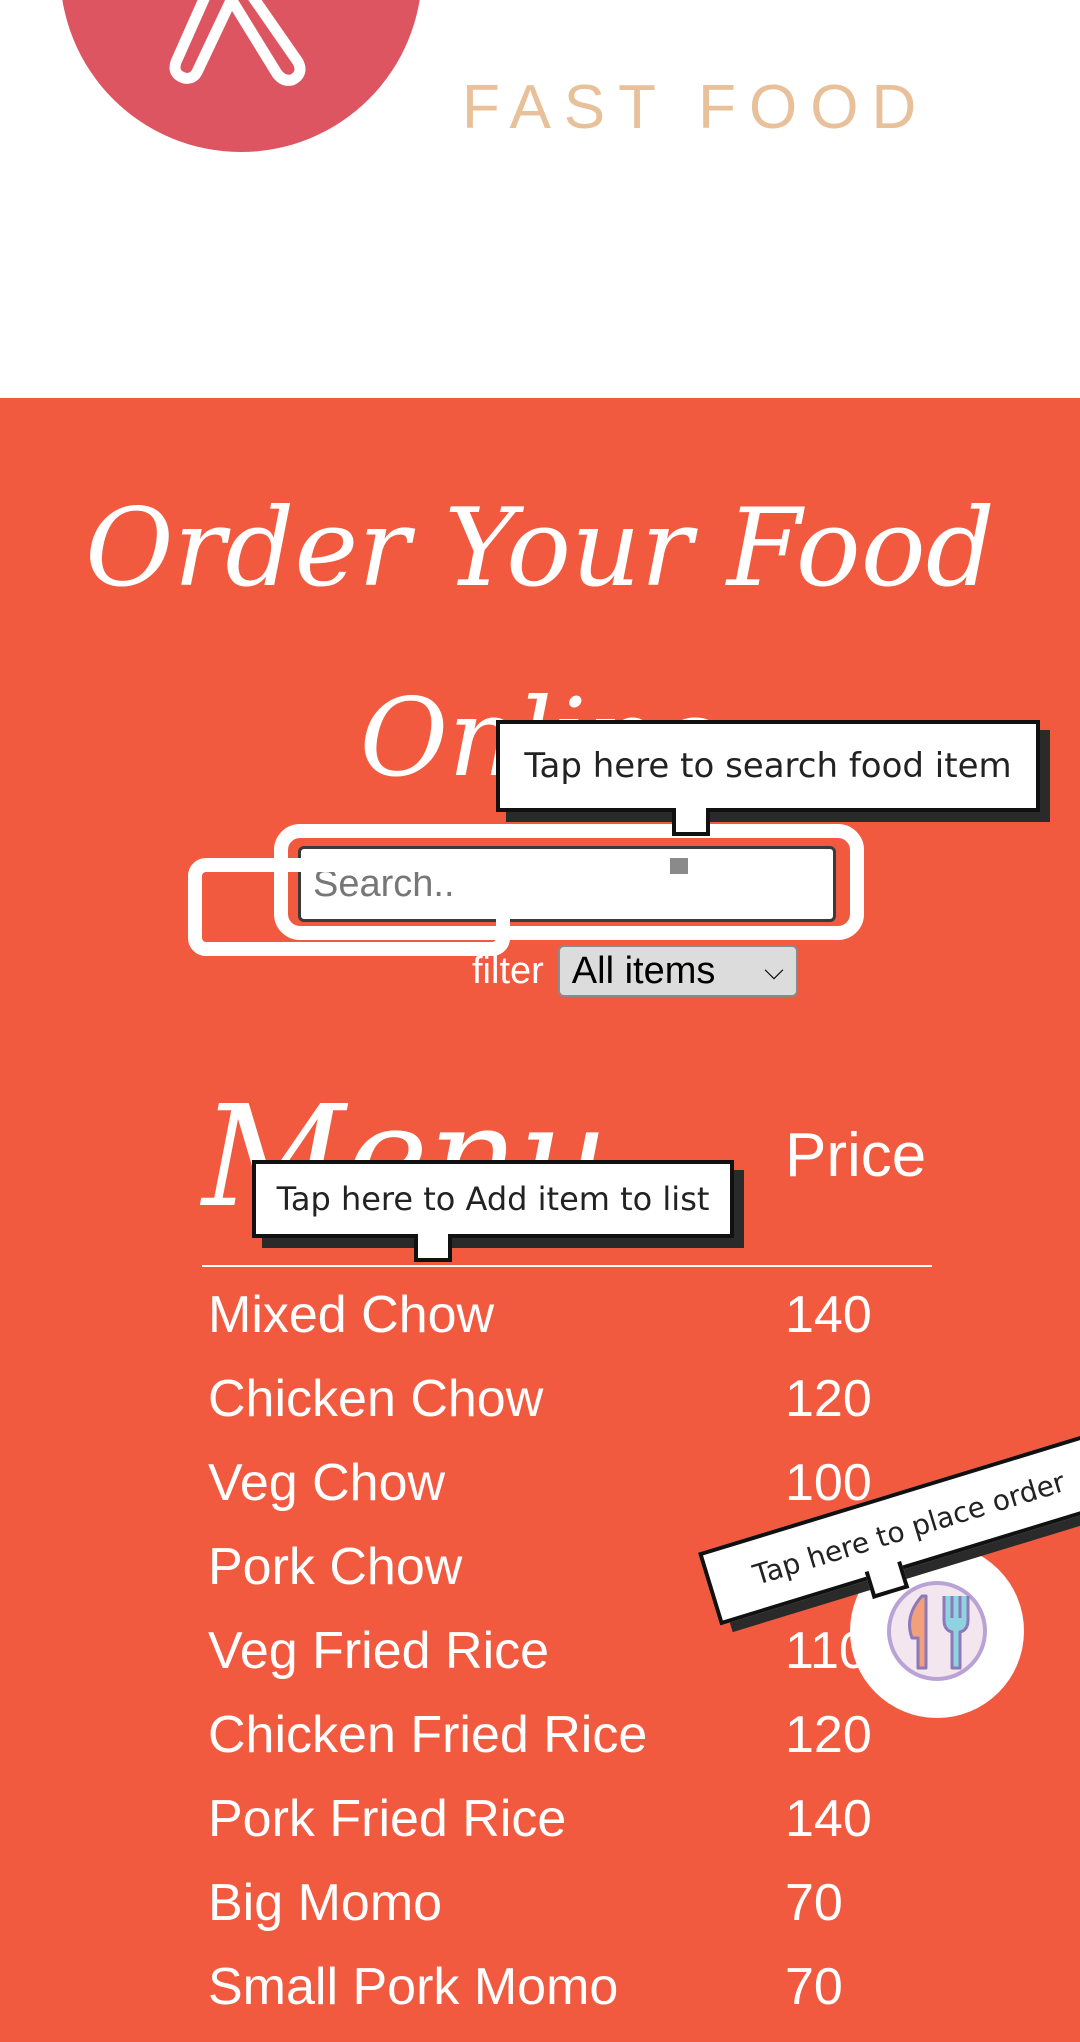 The image size is (1080, 2042). What do you see at coordinates (496, 1903) in the screenshot?
I see `item-name: Big Momo` at bounding box center [496, 1903].